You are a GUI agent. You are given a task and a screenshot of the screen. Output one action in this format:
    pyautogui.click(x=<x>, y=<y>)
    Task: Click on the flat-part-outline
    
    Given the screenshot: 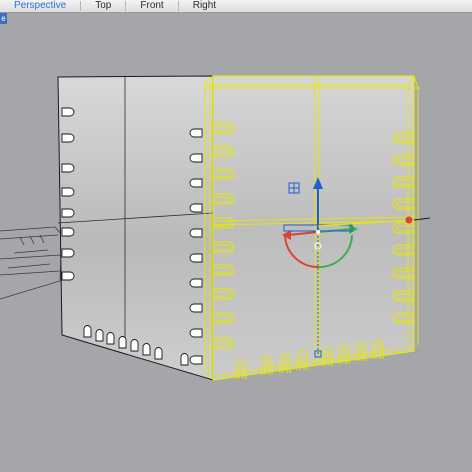 What is the action you would take?
    pyautogui.click(x=31, y=263)
    